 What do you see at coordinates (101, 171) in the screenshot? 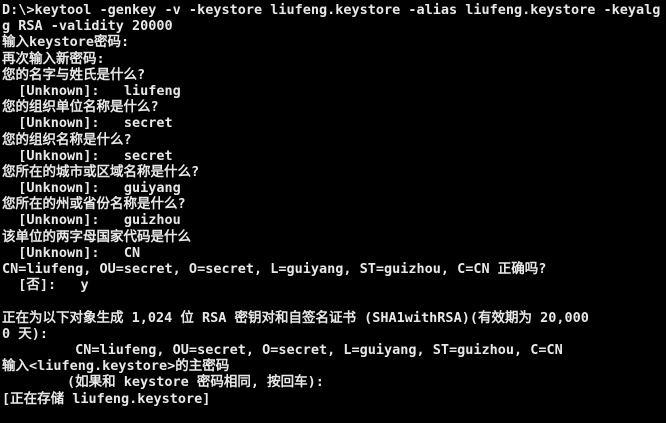
I see `console-line: 您所在的城市或区域名称是什么?` at bounding box center [101, 171].